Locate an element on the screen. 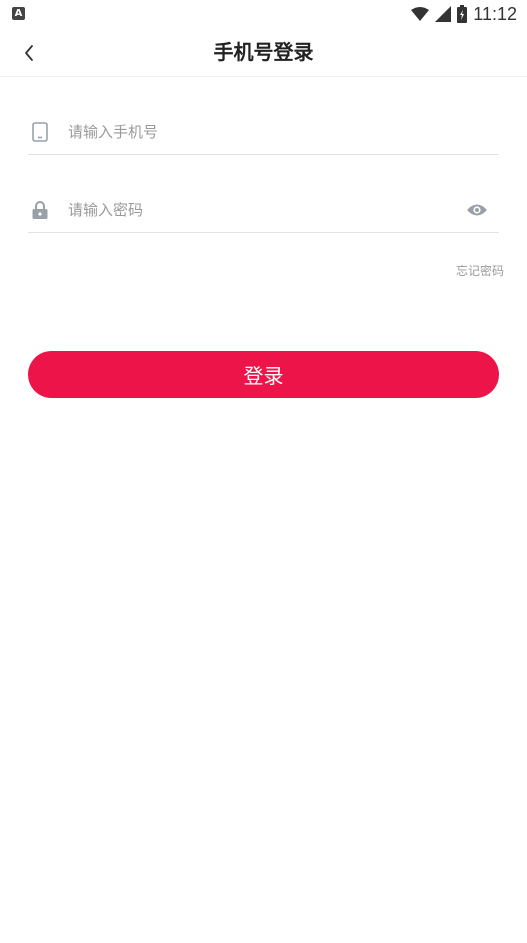  password-visibility-toggle is located at coordinates (477, 210).